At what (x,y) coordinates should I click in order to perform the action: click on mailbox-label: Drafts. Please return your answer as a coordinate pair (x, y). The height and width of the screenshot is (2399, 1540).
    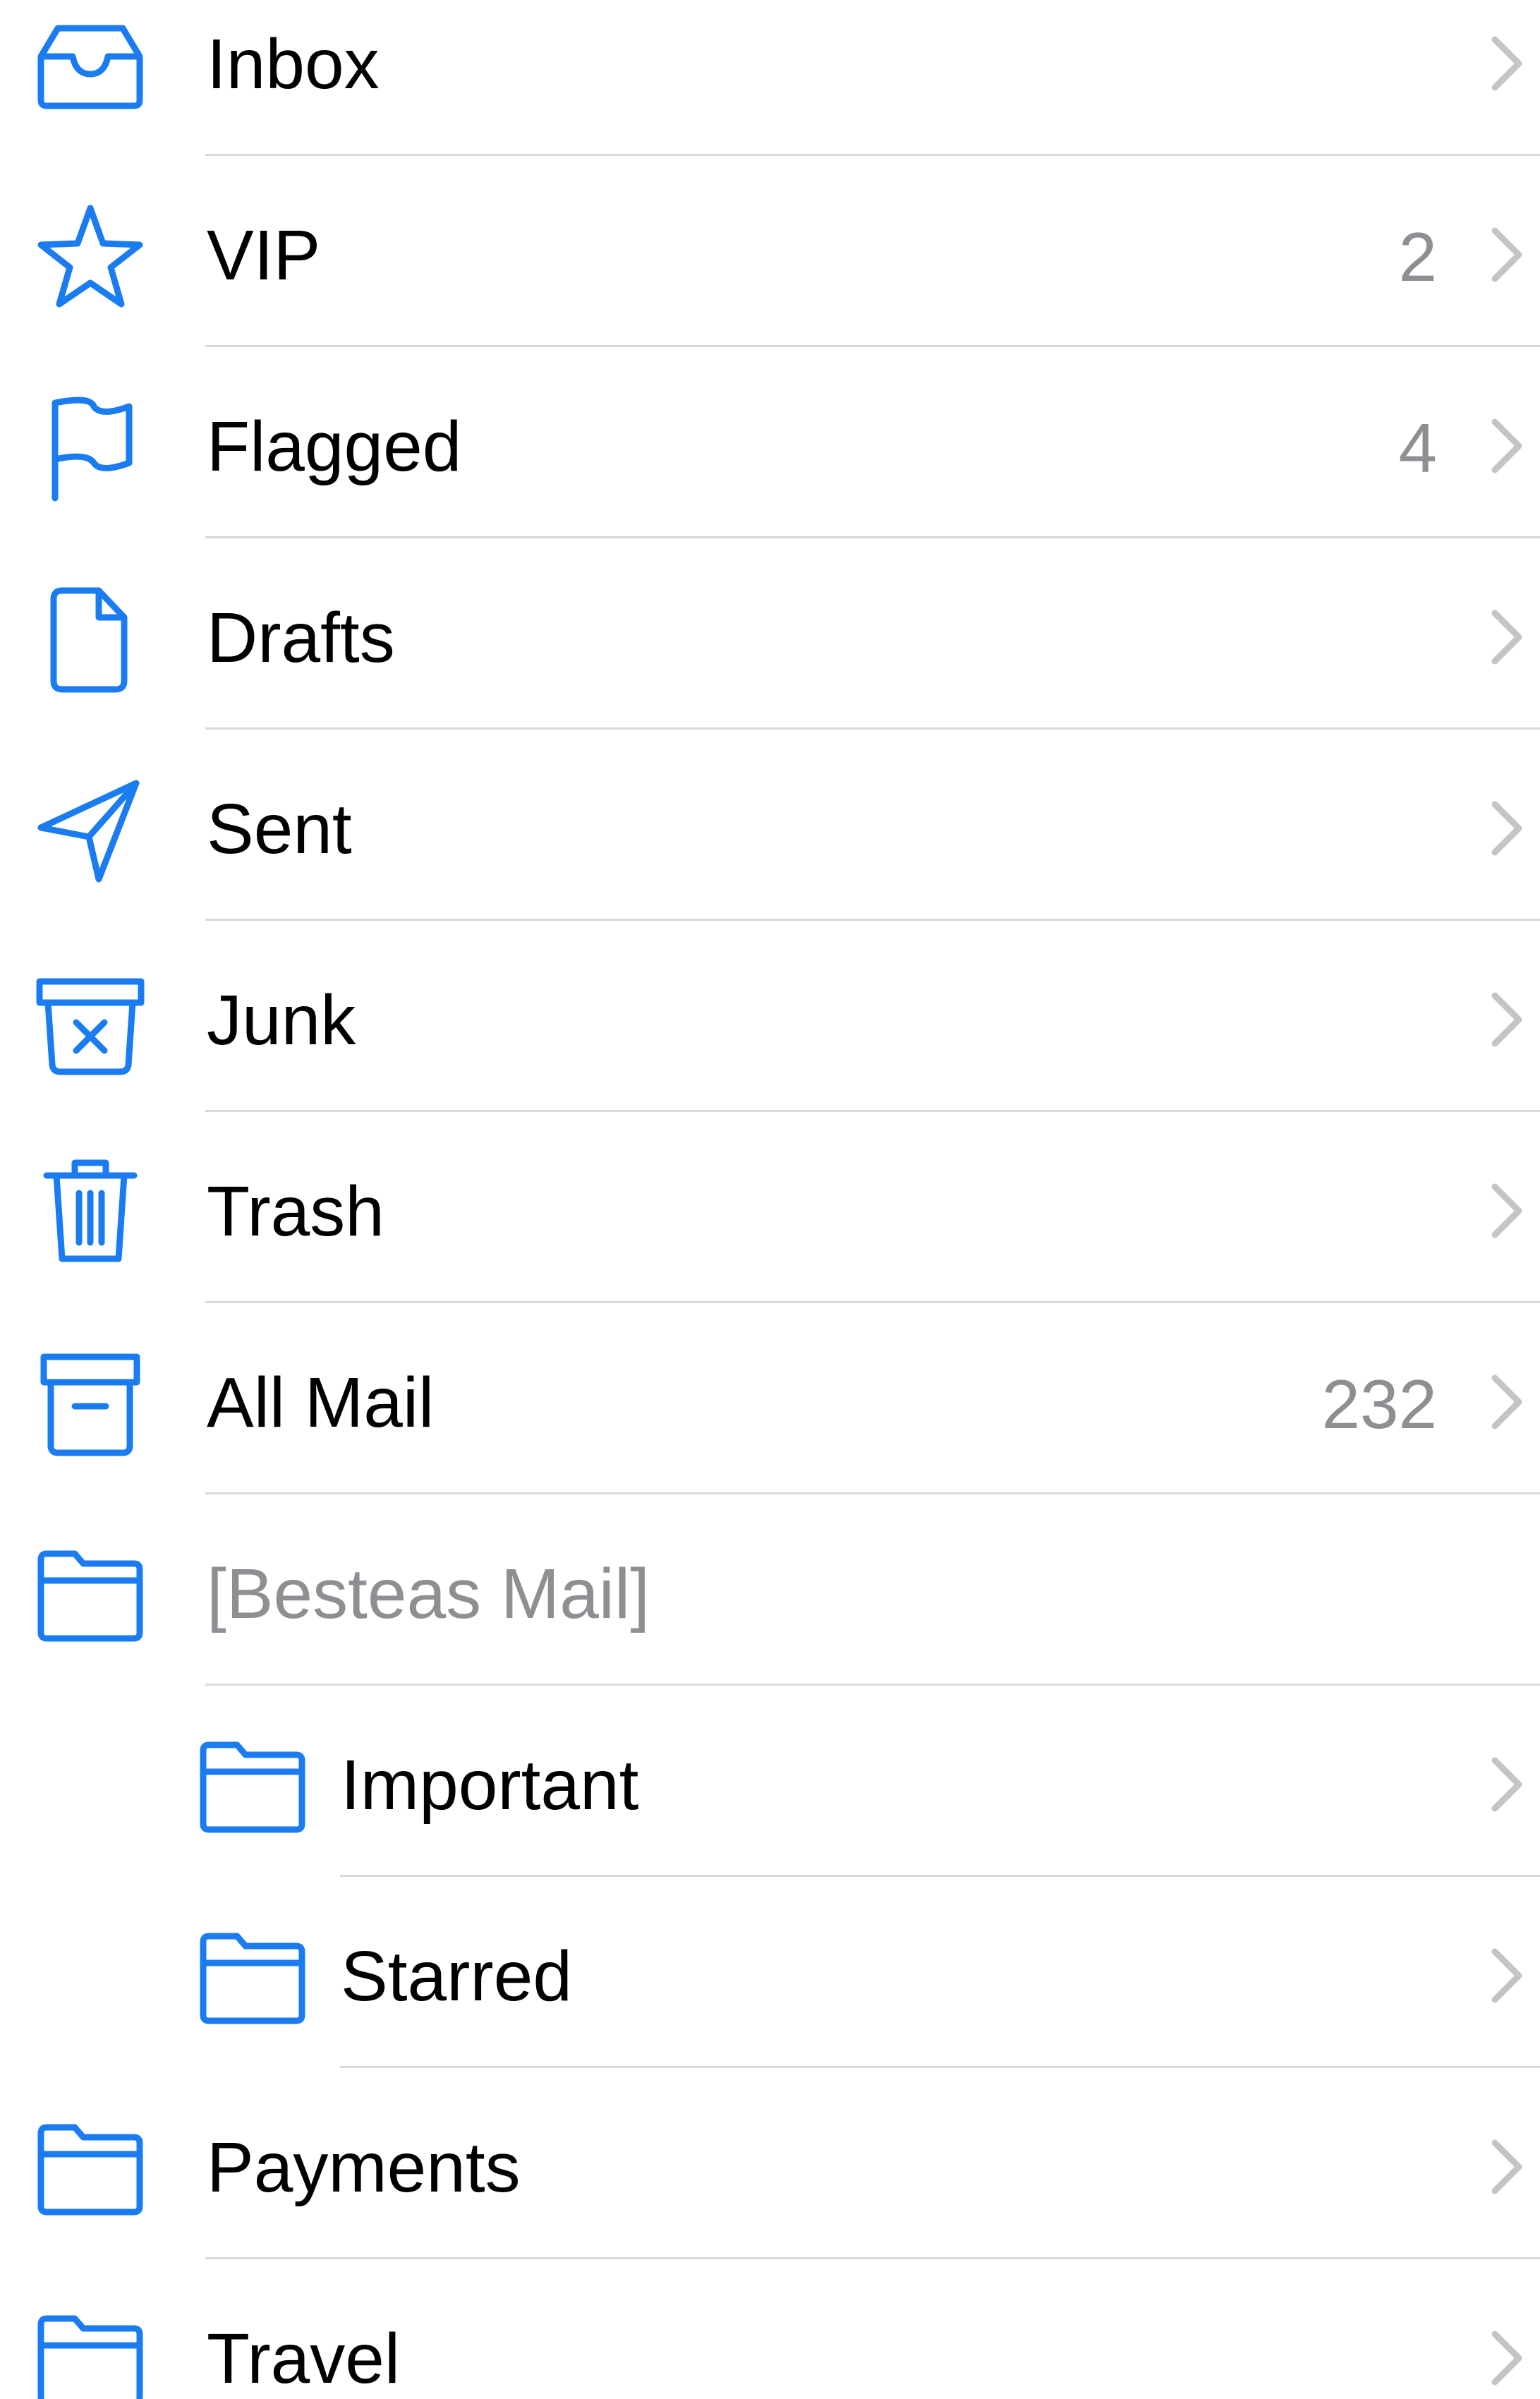
    Looking at the image, I should click on (301, 637).